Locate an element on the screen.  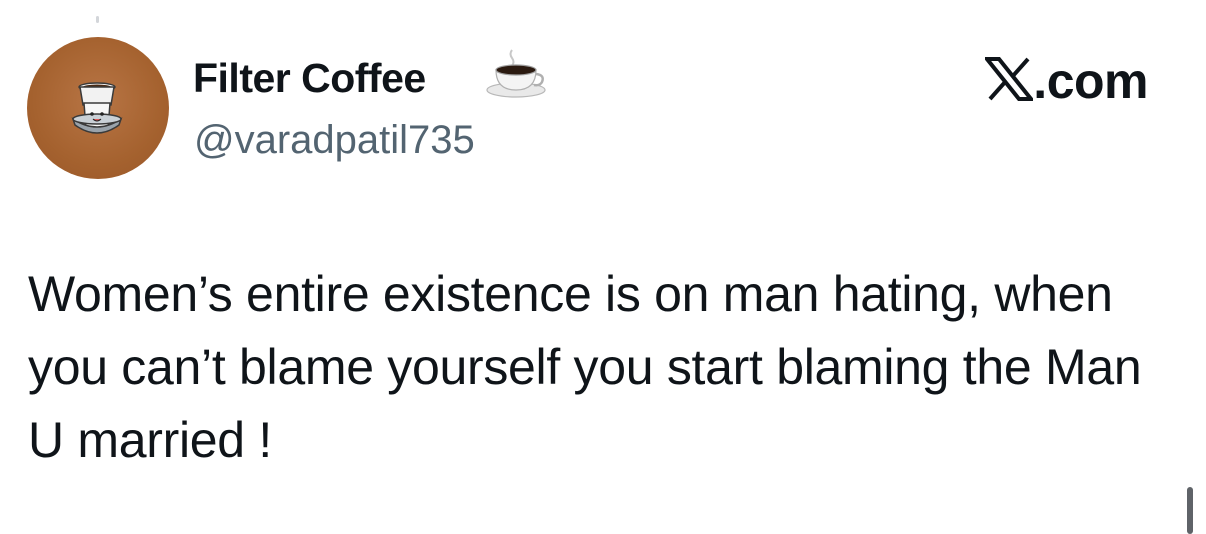
scrollbar is located at coordinates (1190, 510).